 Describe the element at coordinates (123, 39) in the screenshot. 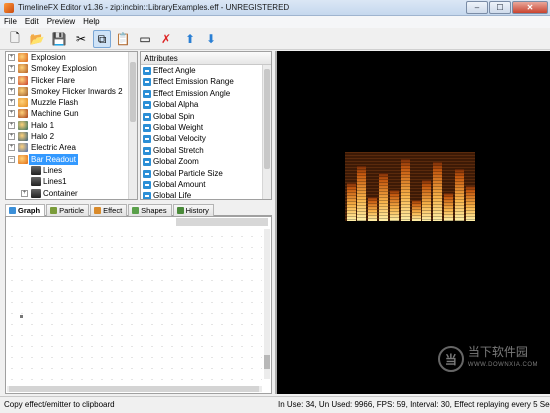

I see `paste-button: 📋` at that location.